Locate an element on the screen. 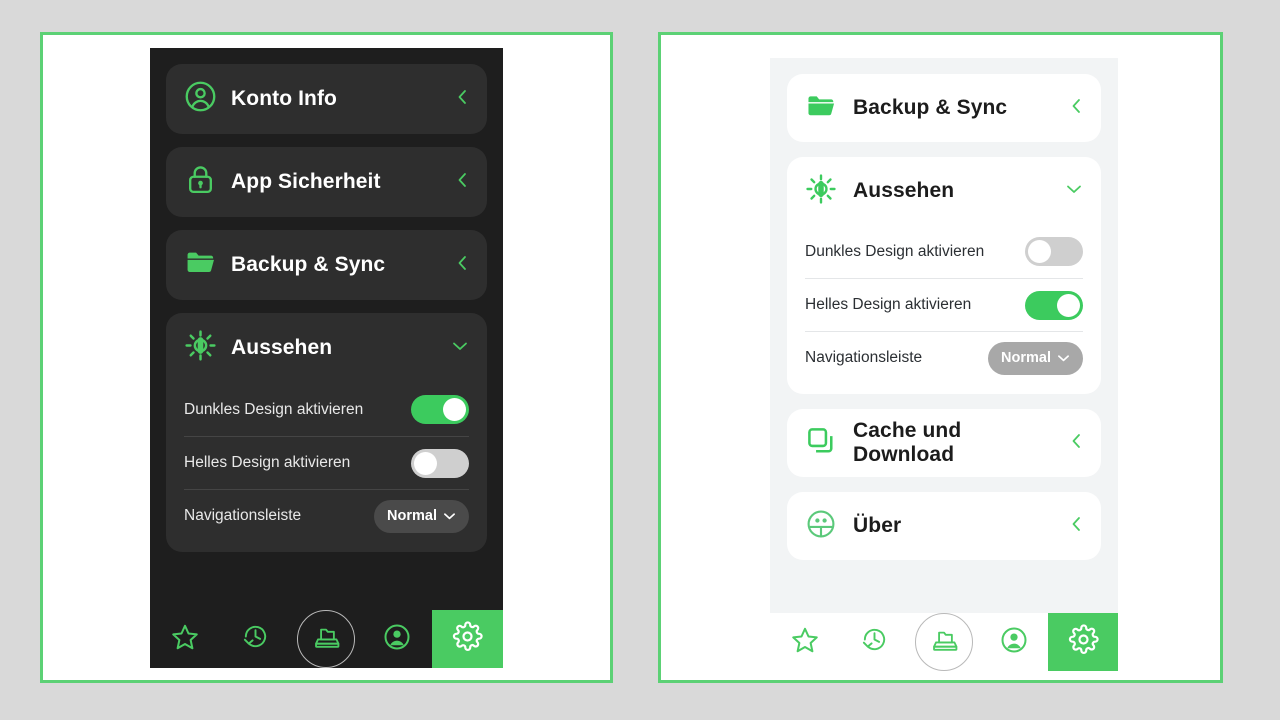 The width and height of the screenshot is (1280, 720). row-head: Konto Info is located at coordinates (326, 99).